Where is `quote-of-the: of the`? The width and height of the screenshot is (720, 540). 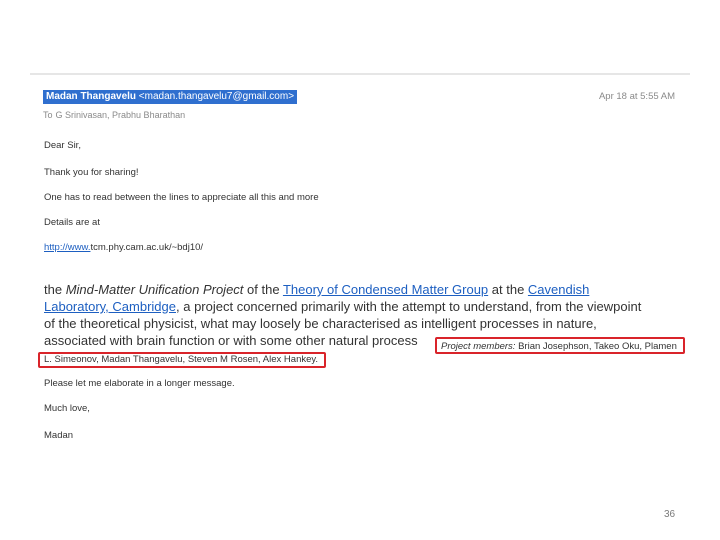
quote-of-the: of the is located at coordinates (263, 289).